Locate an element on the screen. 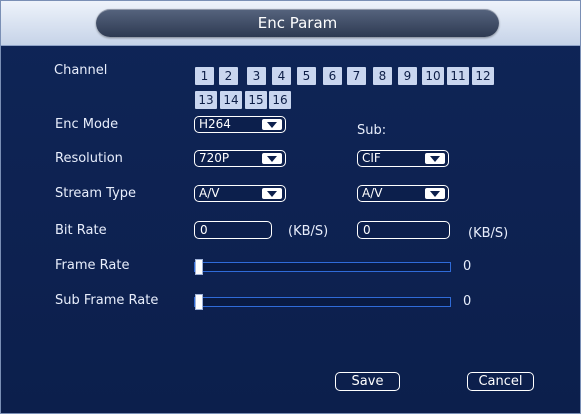 This screenshot has height=414, width=581. channel-button-2: 2 is located at coordinates (228, 76).